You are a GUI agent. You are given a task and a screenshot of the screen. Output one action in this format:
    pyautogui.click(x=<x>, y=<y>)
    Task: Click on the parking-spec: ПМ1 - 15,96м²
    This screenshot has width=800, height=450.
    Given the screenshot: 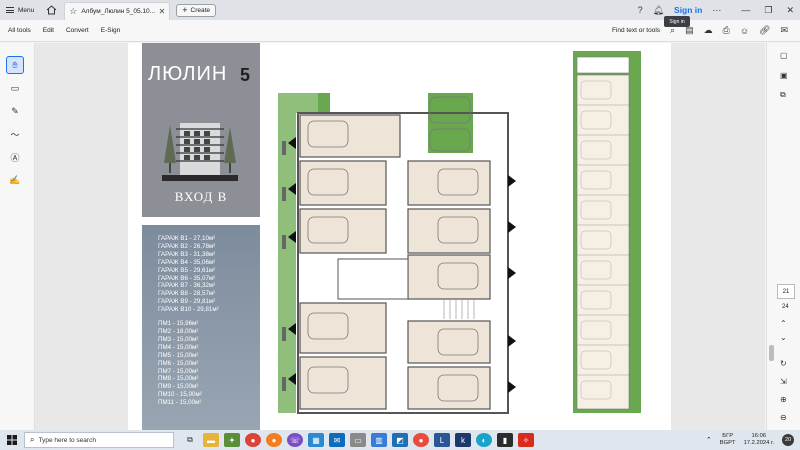 What is the action you would take?
    pyautogui.click(x=178, y=324)
    